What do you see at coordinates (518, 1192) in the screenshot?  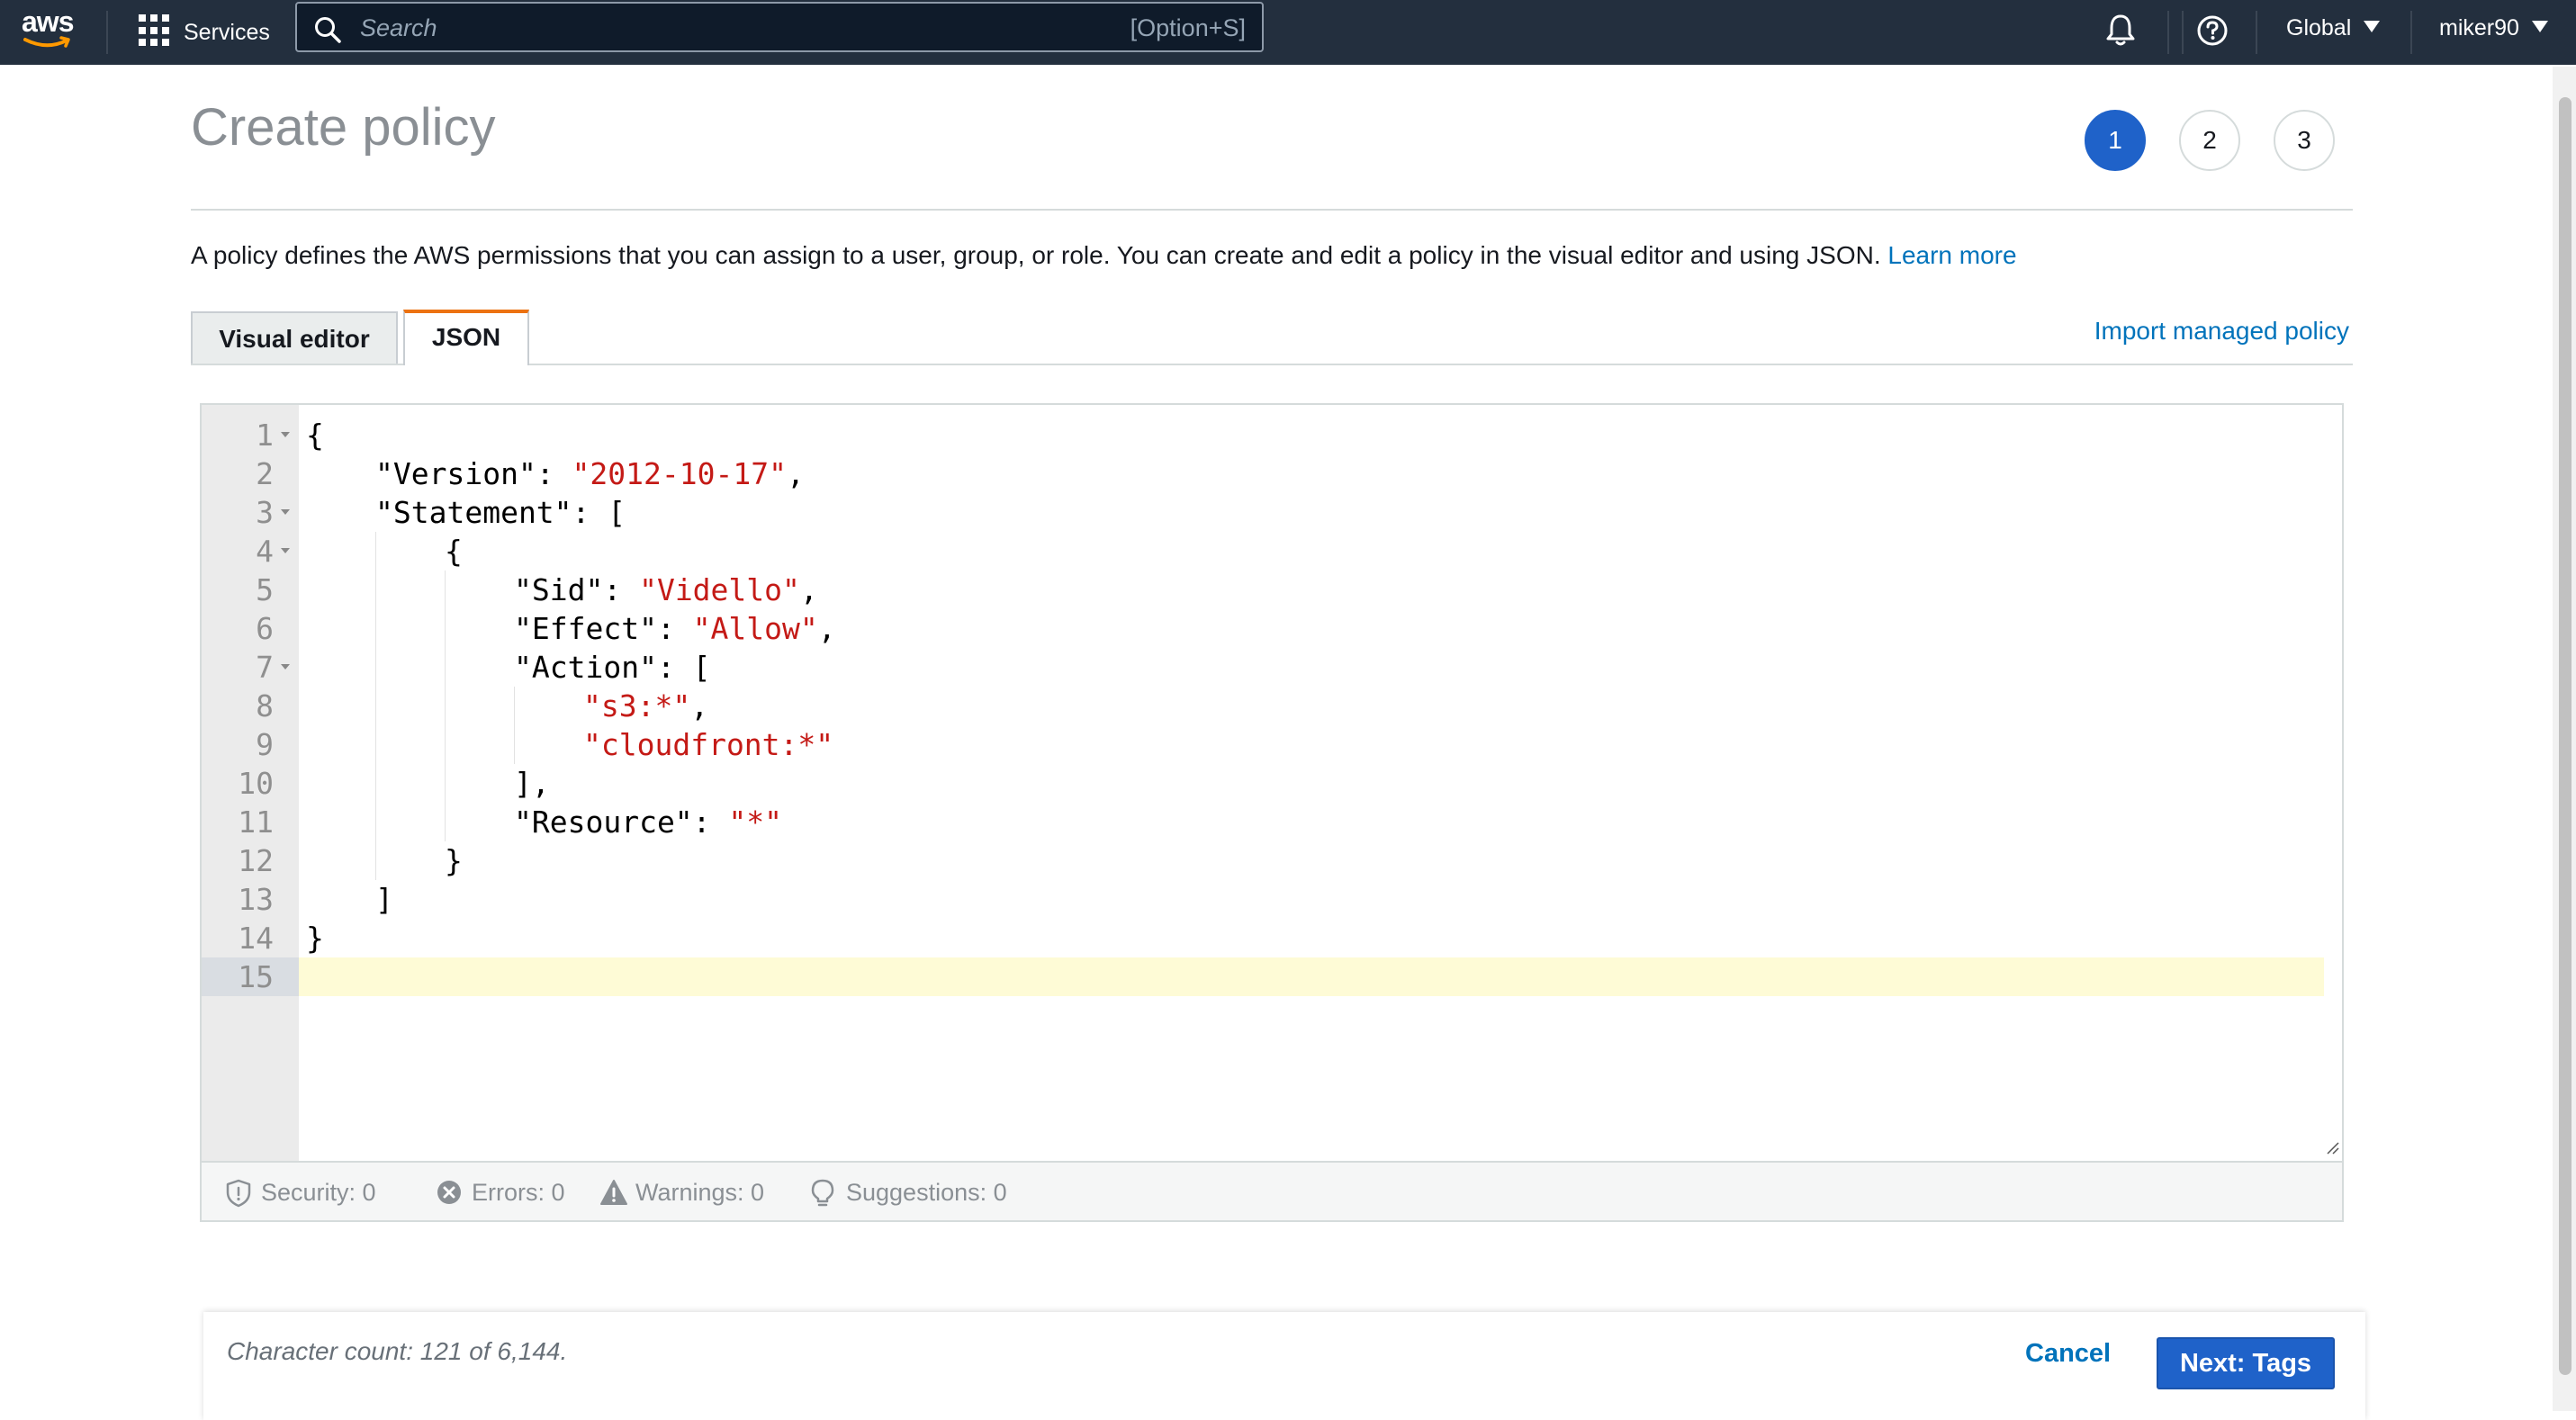 I see `errors-count: Errors: 0` at bounding box center [518, 1192].